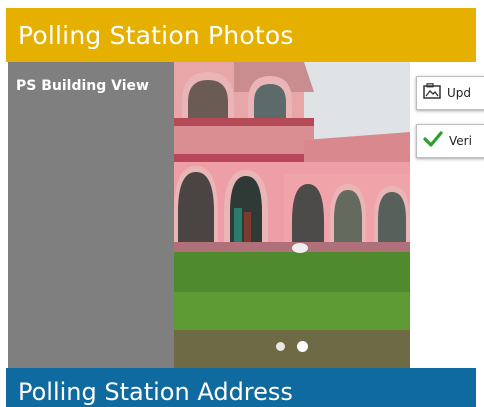 Image resolution: width=484 pixels, height=407 pixels. I want to click on photos-header: Polling Station Photos, so click(241, 35).